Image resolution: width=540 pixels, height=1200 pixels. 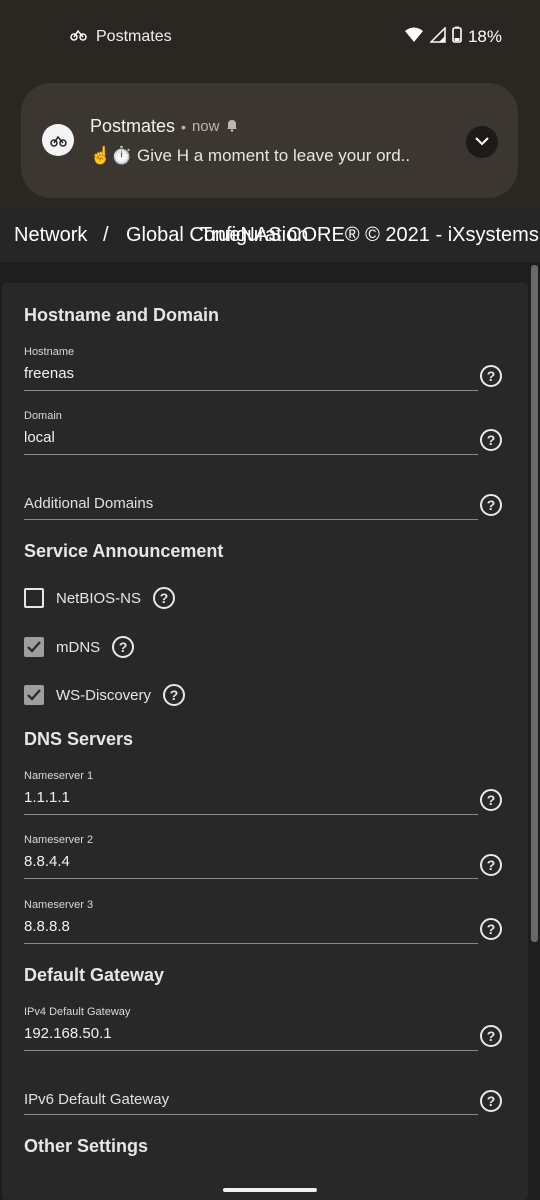 What do you see at coordinates (89, 503) in the screenshot?
I see `additional-domains-label: Additional Domains` at bounding box center [89, 503].